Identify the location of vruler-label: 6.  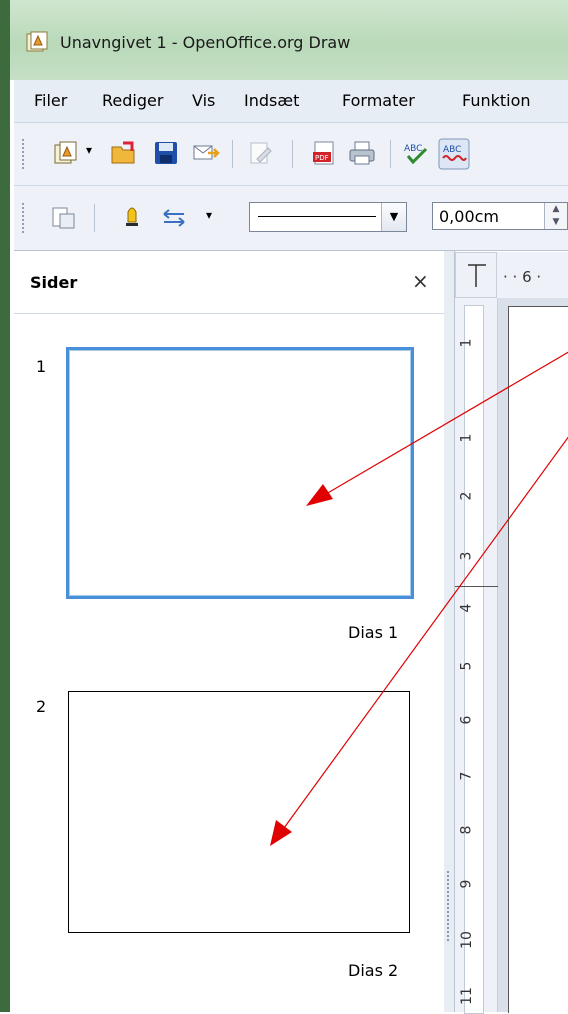
(466, 720).